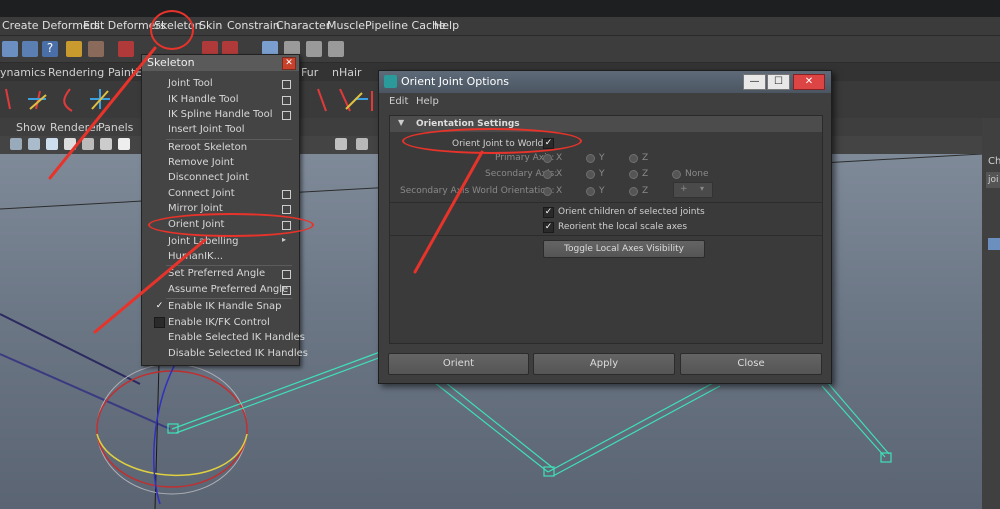 The width and height of the screenshot is (1000, 509). Describe the element at coordinates (50, 49) in the screenshot. I see `help-icon: ?` at that location.